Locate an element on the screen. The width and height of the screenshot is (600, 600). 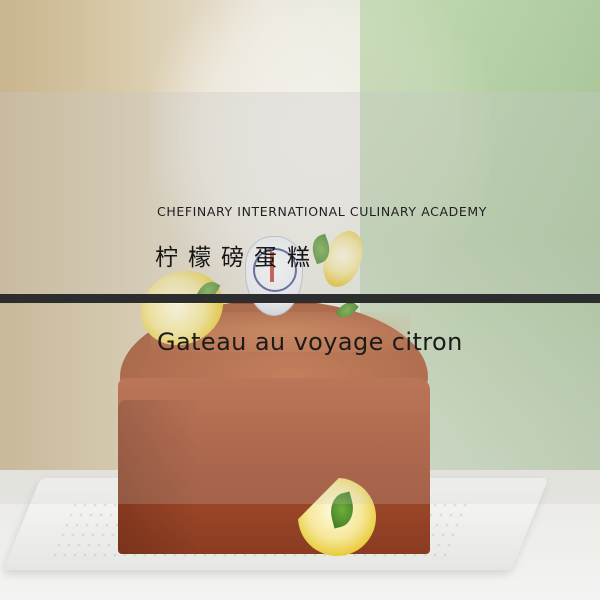
chinese-title: 柠檬磅蛋糕 is located at coordinates (237, 258).